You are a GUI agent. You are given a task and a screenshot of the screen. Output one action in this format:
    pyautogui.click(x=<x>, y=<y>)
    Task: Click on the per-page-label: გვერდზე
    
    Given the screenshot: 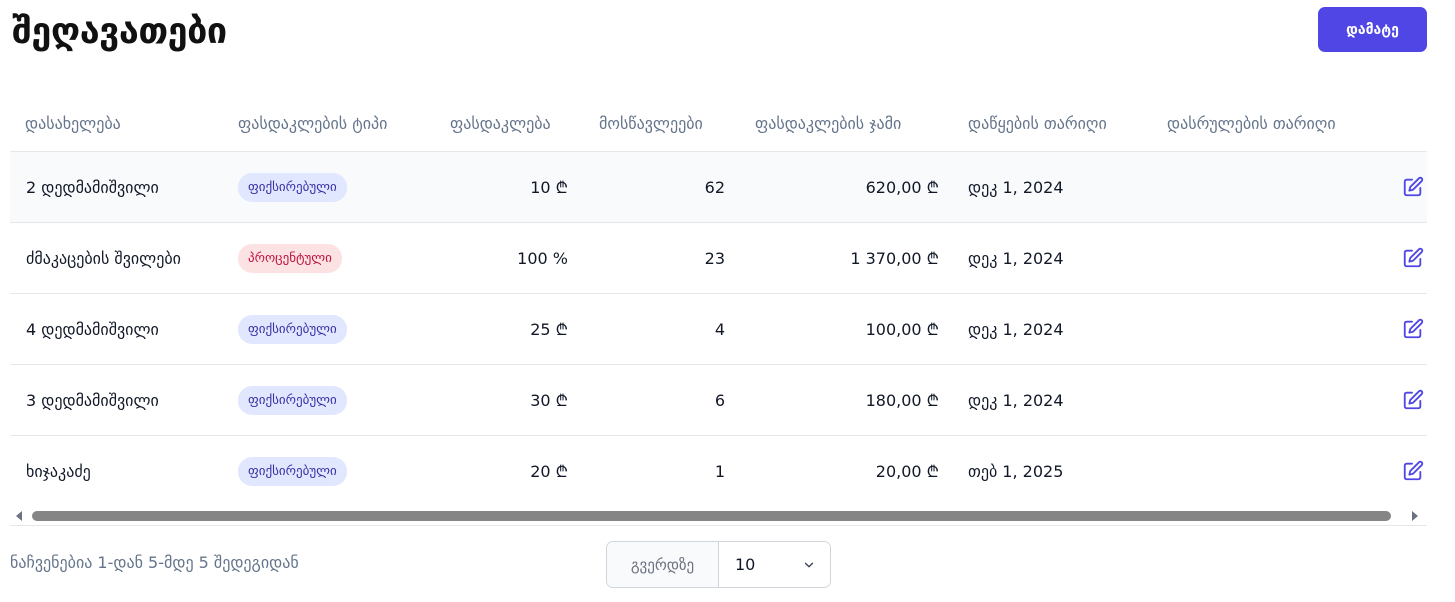 What is the action you would take?
    pyautogui.click(x=663, y=564)
    